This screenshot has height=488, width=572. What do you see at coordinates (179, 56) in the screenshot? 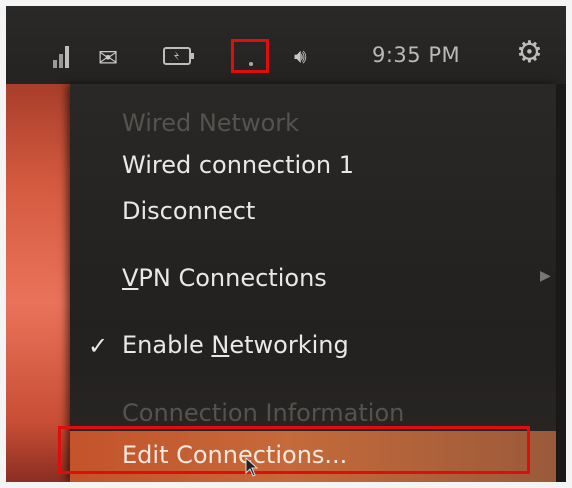
I see `battery-icon` at bounding box center [179, 56].